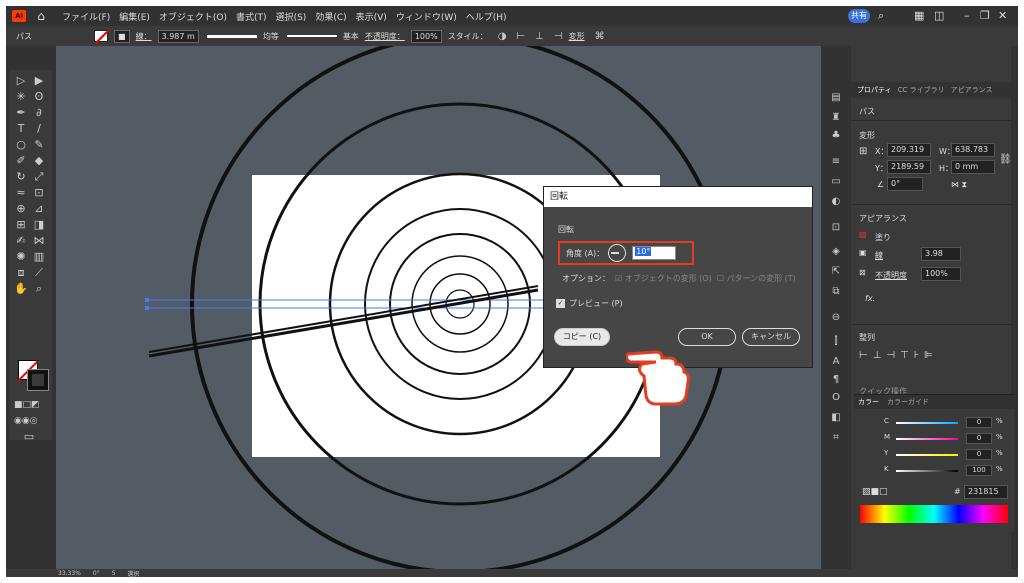 The height and width of the screenshot is (583, 1024). What do you see at coordinates (600, 36) in the screenshot?
I see `isolate-icon: ⌘` at bounding box center [600, 36].